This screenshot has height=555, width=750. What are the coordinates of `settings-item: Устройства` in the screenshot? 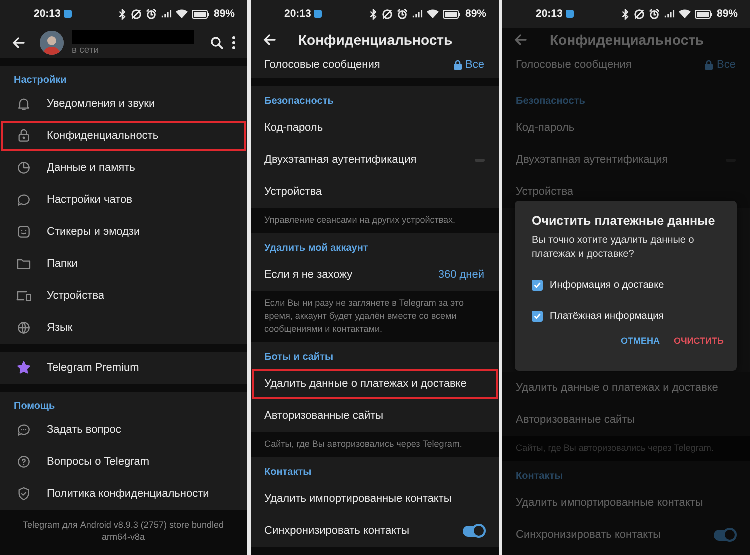 It's located at (123, 296).